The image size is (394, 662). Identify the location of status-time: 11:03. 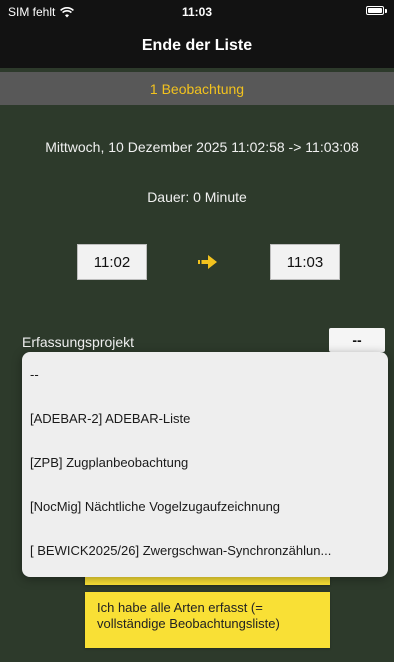
(197, 12).